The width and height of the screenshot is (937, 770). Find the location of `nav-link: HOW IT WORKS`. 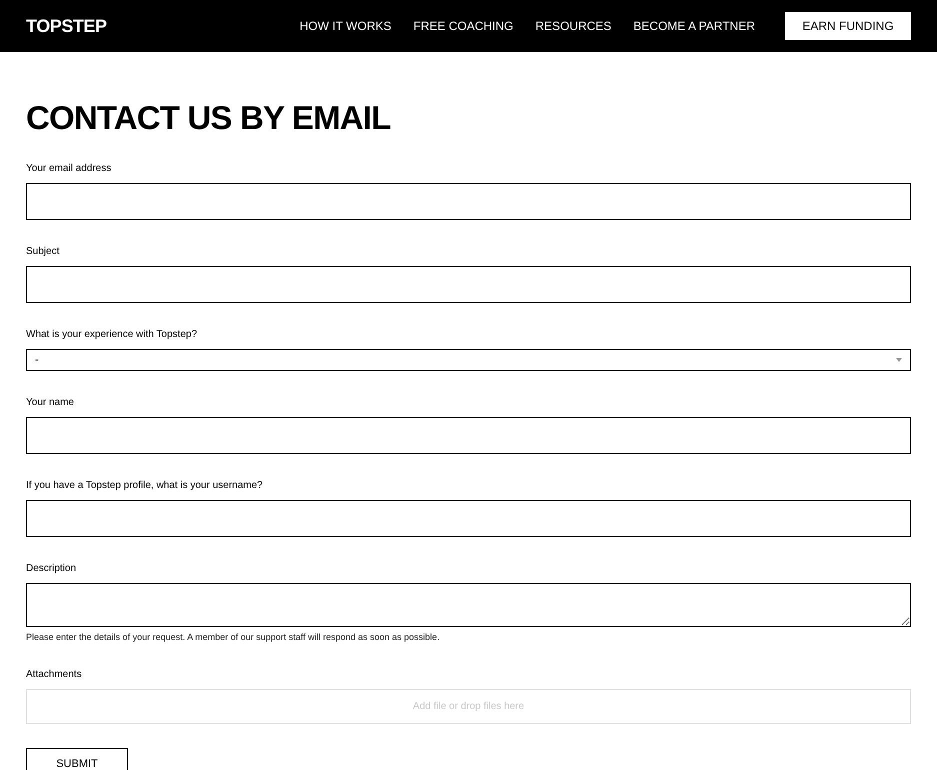

nav-link: HOW IT WORKS is located at coordinates (346, 26).